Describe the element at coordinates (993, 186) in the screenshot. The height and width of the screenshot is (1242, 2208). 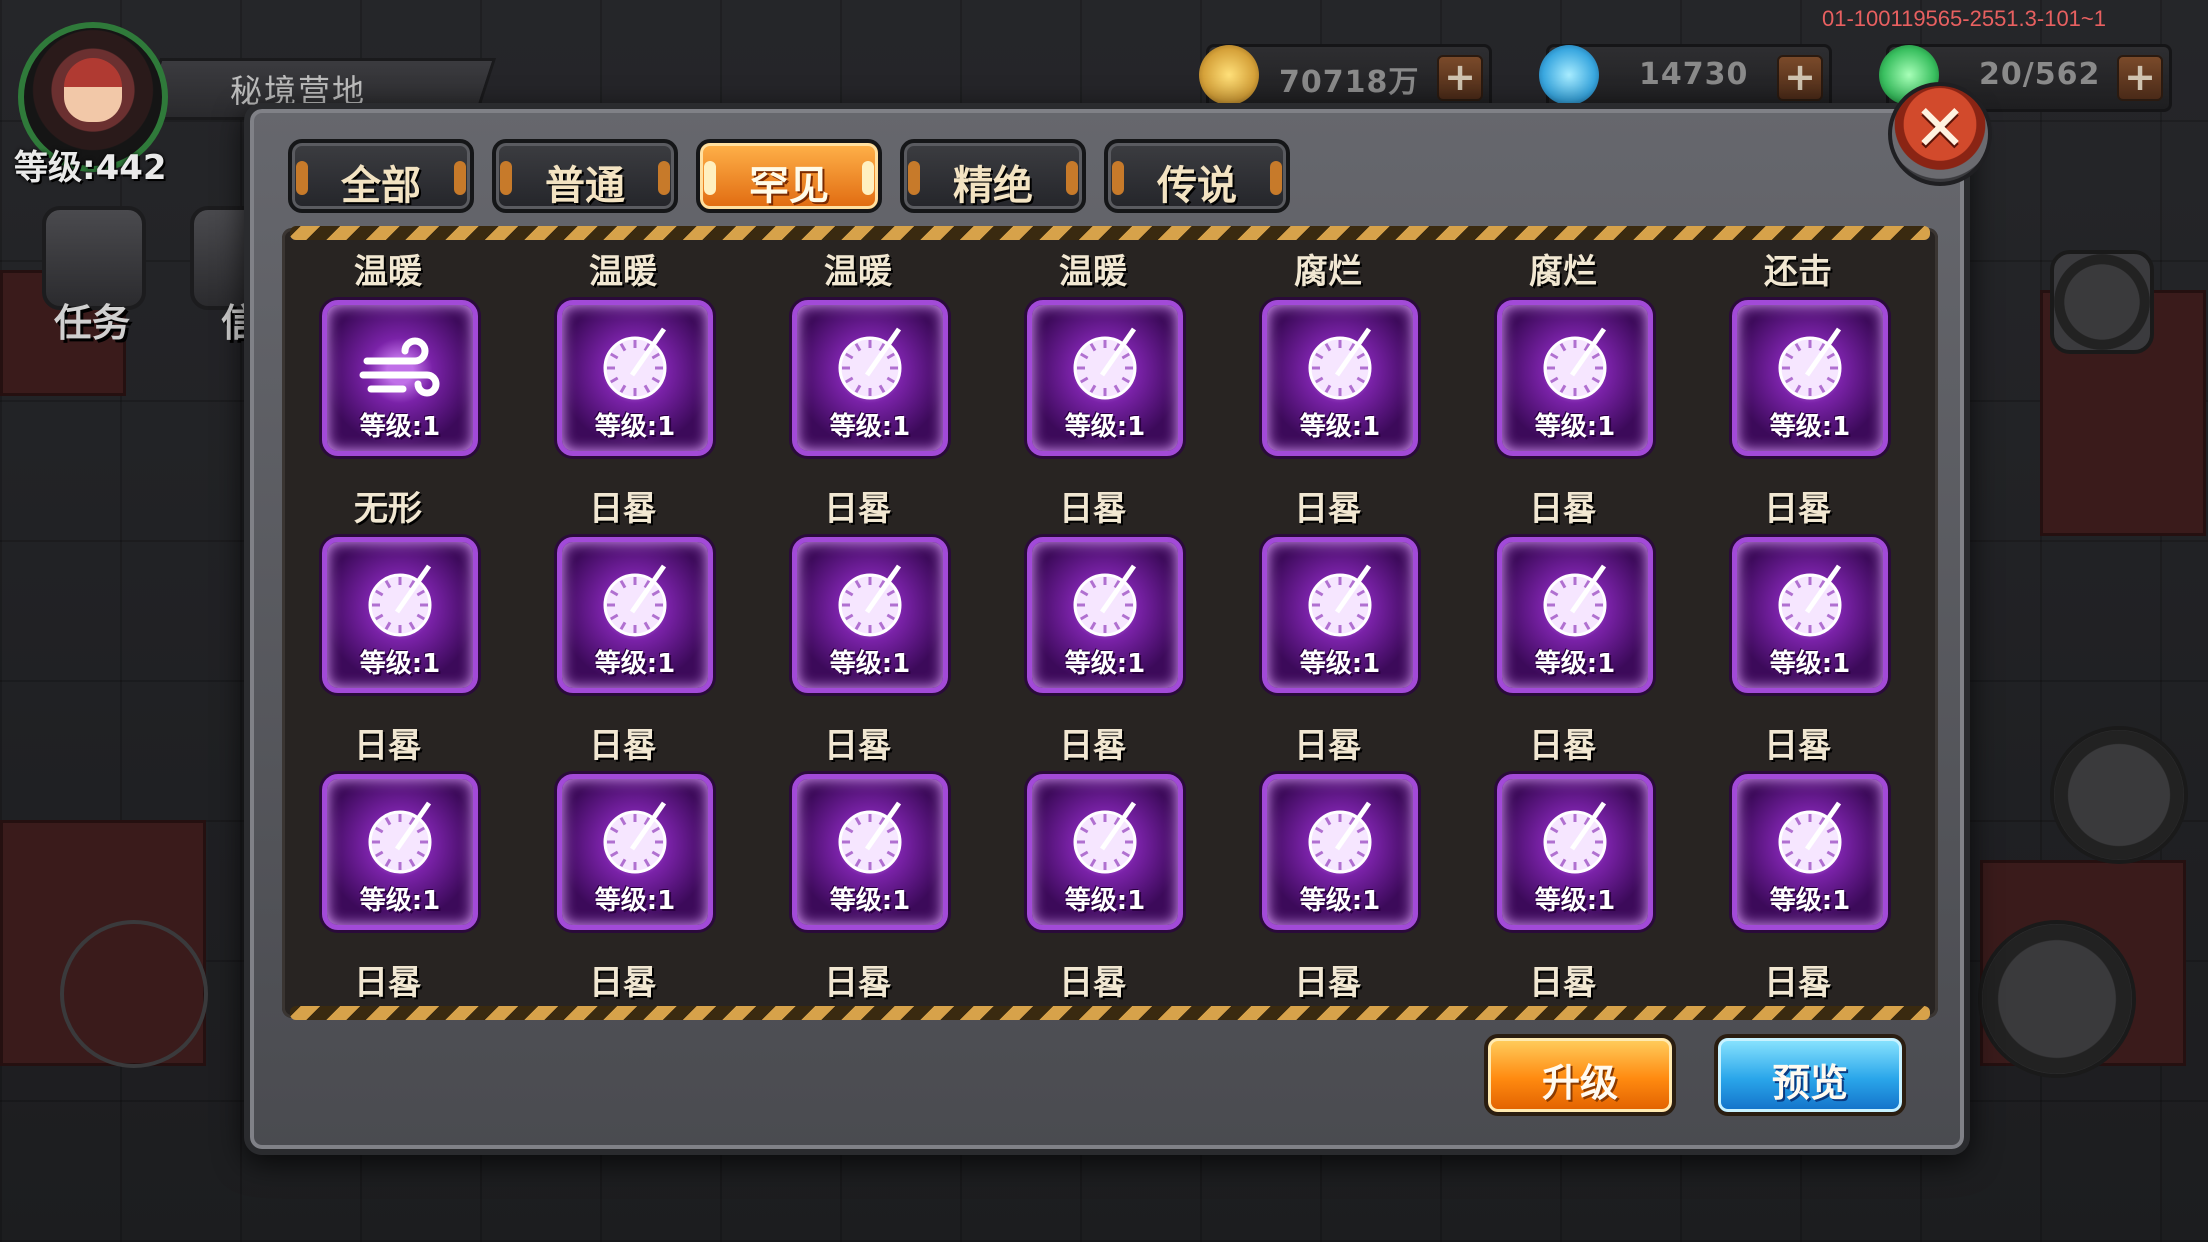
I see `tab-label: 精绝` at that location.